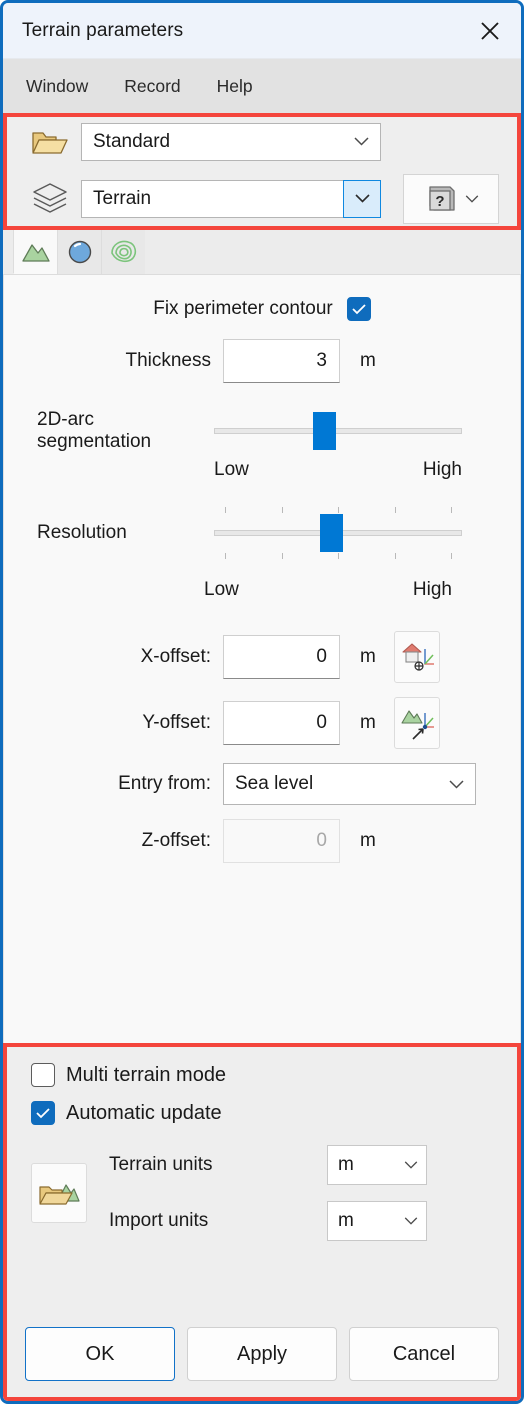 The image size is (524, 1404). What do you see at coordinates (94, 441) in the screenshot?
I see `arc-segmentation-label-line2: segmentation` at bounding box center [94, 441].